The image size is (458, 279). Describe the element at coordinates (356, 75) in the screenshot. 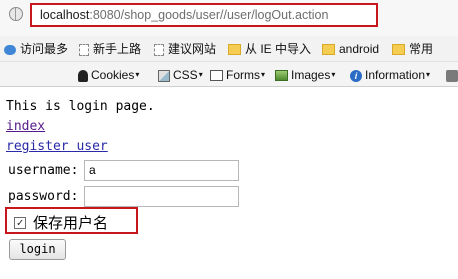

I see `info-icon: i` at that location.